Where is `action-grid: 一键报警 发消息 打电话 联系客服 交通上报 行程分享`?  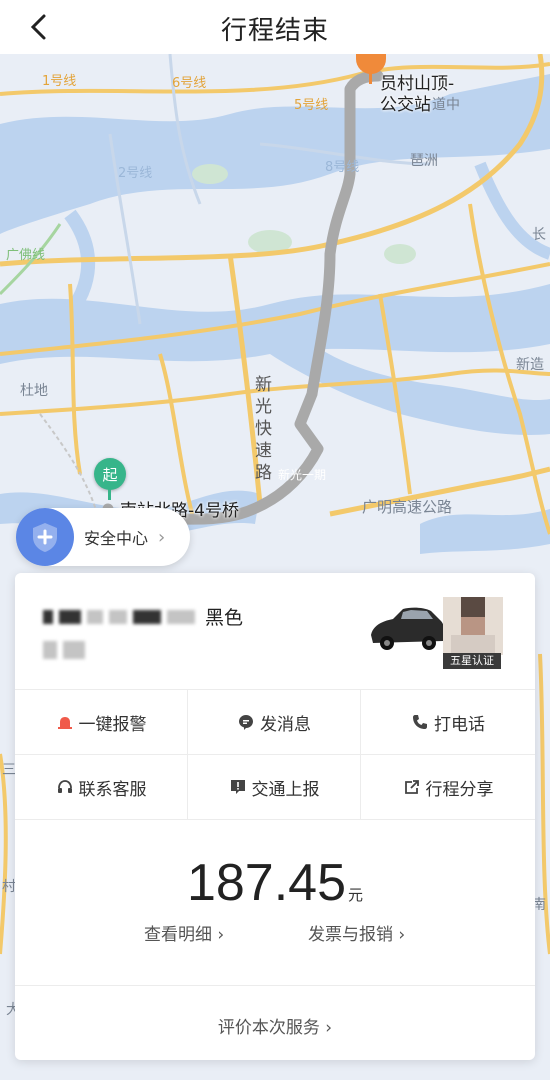 action-grid: 一键报警 发消息 打电话 联系客服 交通上报 行程分享 is located at coordinates (275, 755).